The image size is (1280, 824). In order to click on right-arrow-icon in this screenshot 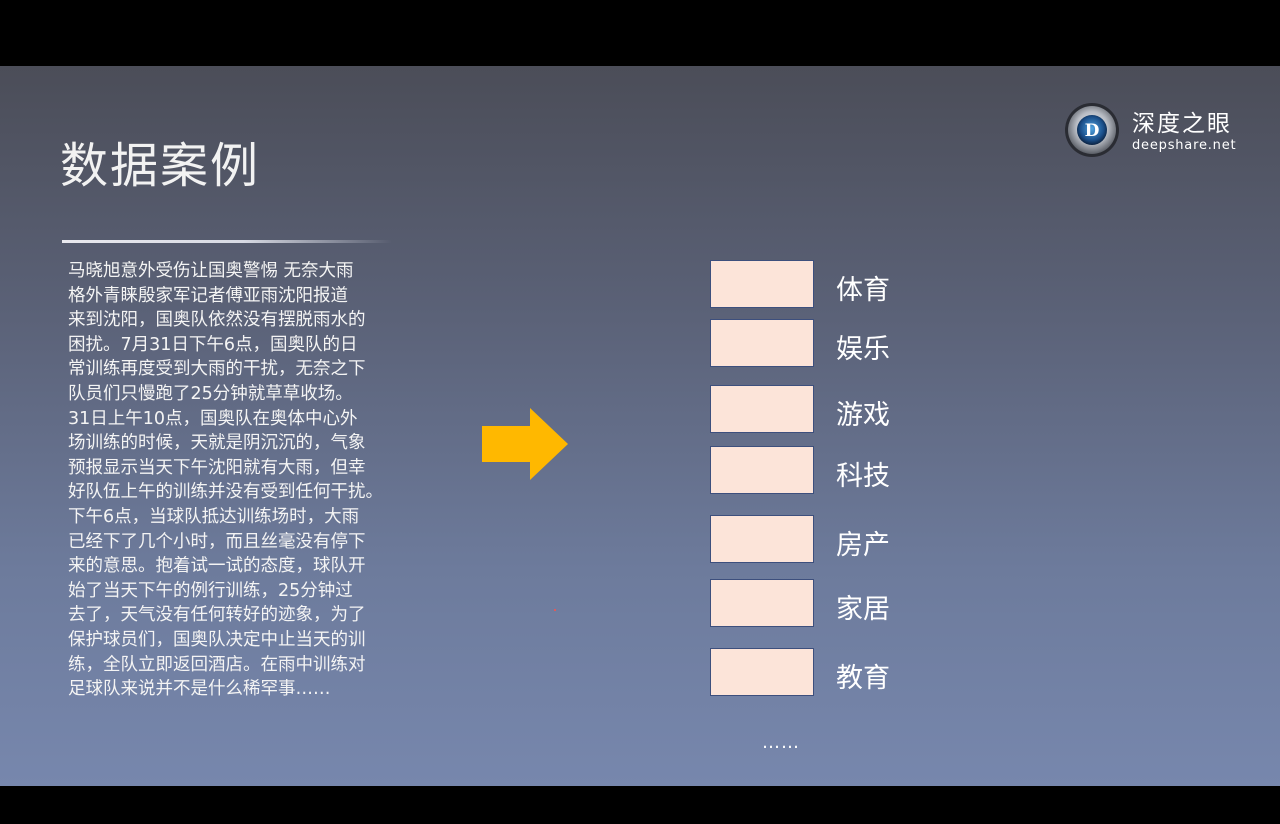, I will do `click(525, 444)`.